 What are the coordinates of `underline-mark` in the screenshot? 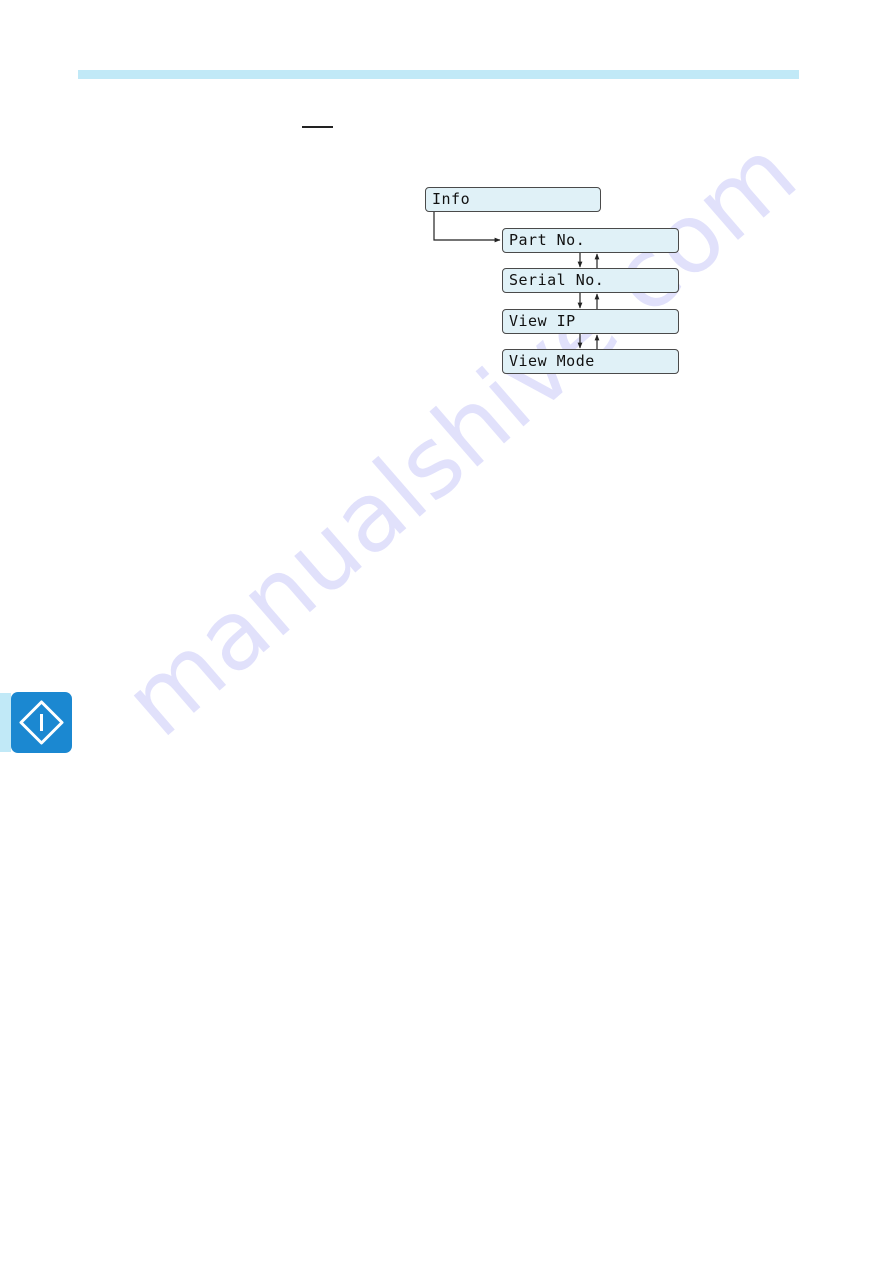 It's located at (317, 127).